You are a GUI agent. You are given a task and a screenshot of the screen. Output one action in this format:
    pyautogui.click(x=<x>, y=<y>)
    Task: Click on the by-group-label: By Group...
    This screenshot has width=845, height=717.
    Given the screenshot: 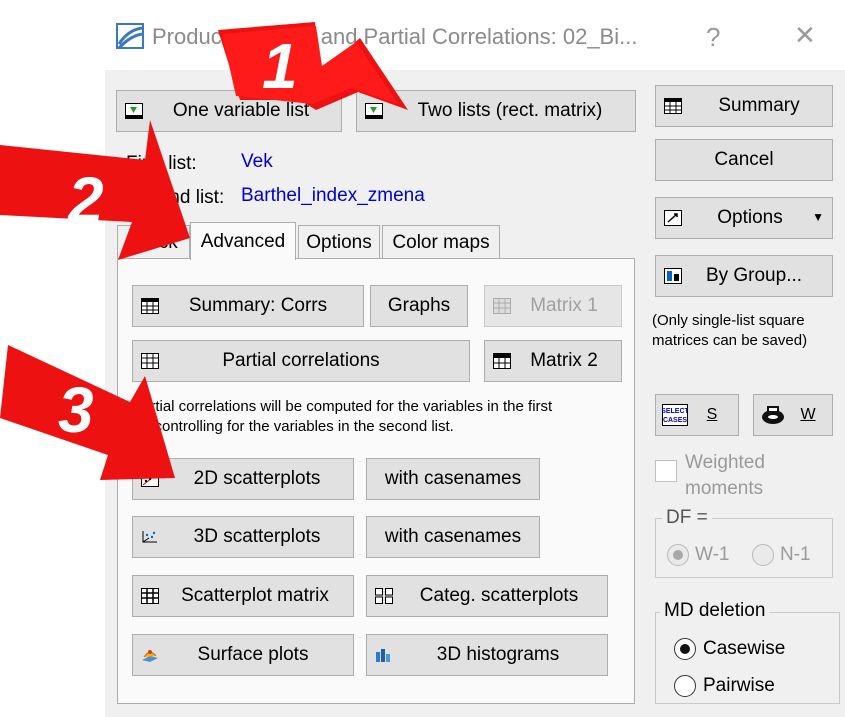 What is the action you would take?
    pyautogui.click(x=754, y=275)
    